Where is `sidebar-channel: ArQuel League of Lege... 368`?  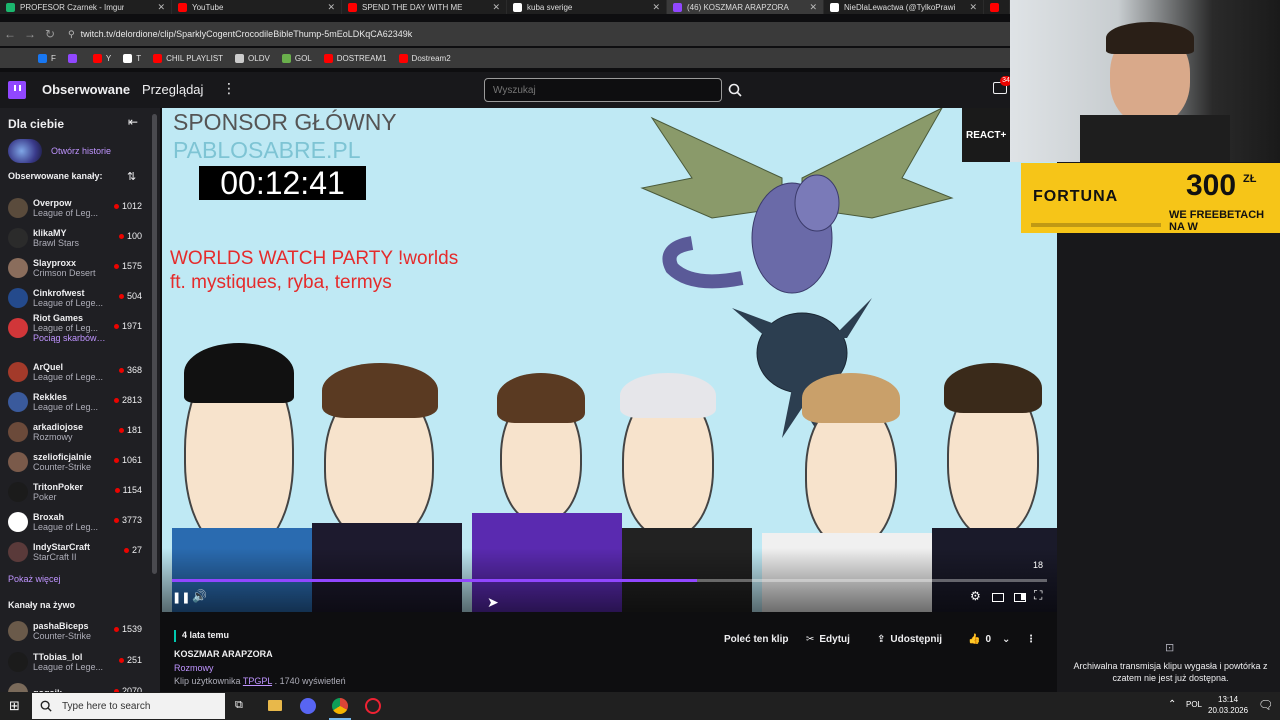 sidebar-channel: ArQuel League of Lege... 368 is located at coordinates (78, 372).